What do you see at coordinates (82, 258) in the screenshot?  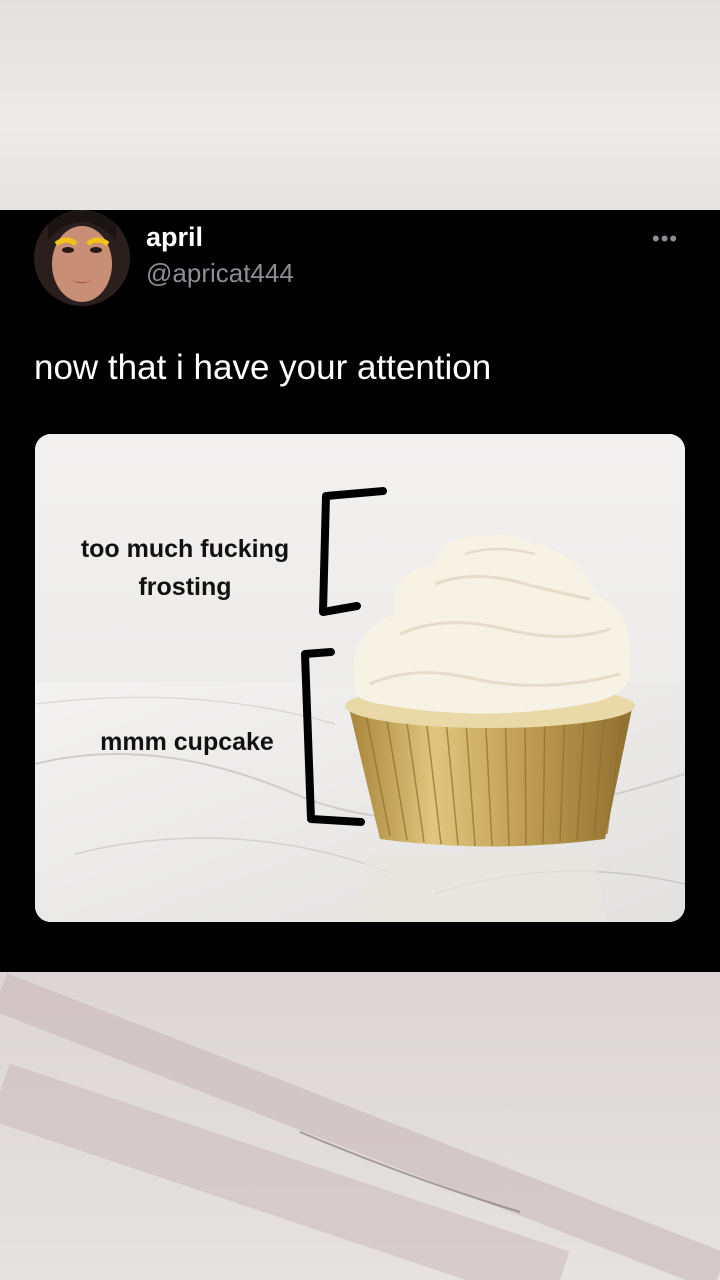 I see `avatar` at bounding box center [82, 258].